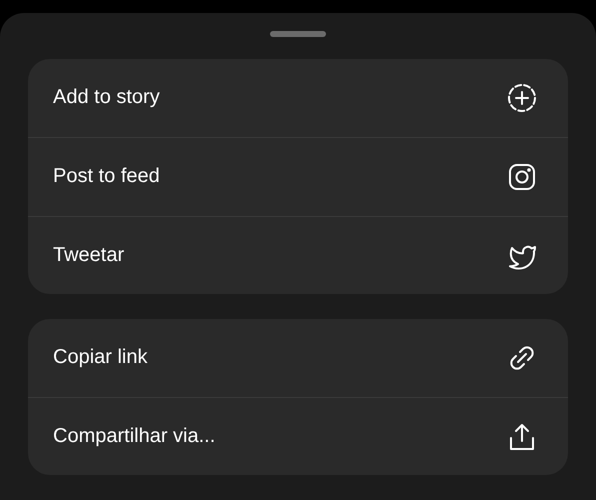  What do you see at coordinates (522, 98) in the screenshot?
I see `add-story-icon` at bounding box center [522, 98].